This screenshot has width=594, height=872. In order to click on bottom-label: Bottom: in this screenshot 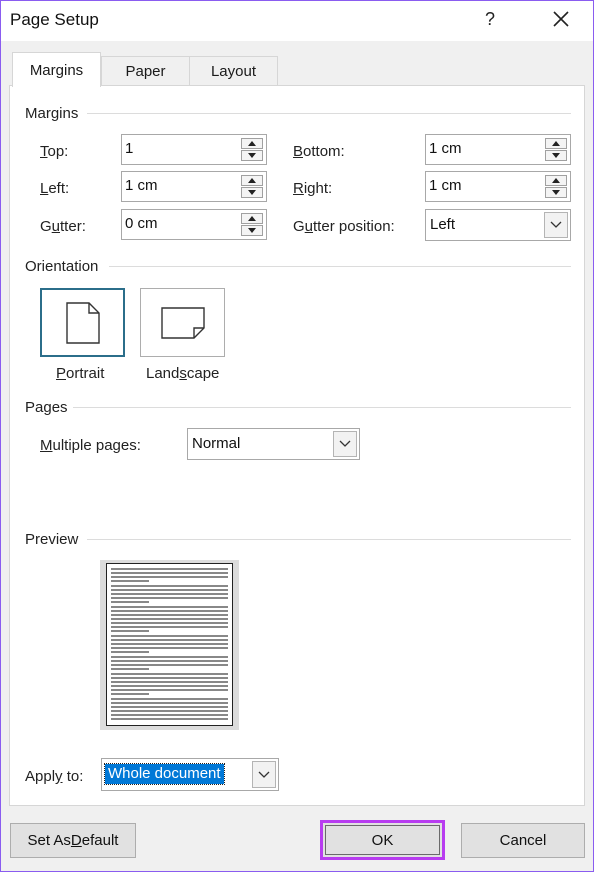, I will do `click(319, 151)`.